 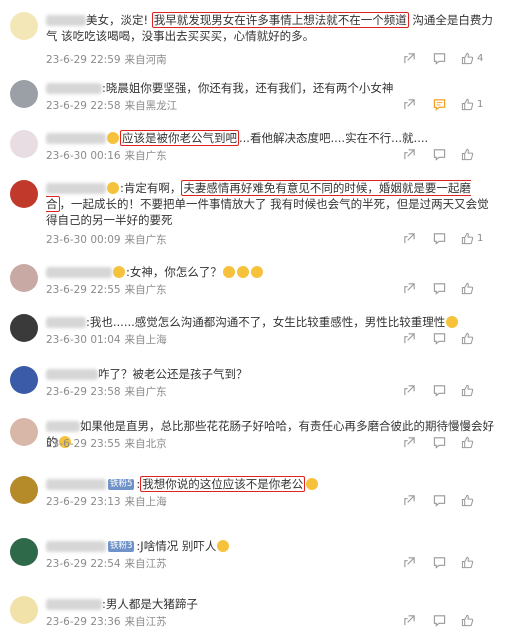 I want to click on comment-text: :晓晨姐你要坚强，你还有我，还有我们，还有两个小女神, so click(x=270, y=88).